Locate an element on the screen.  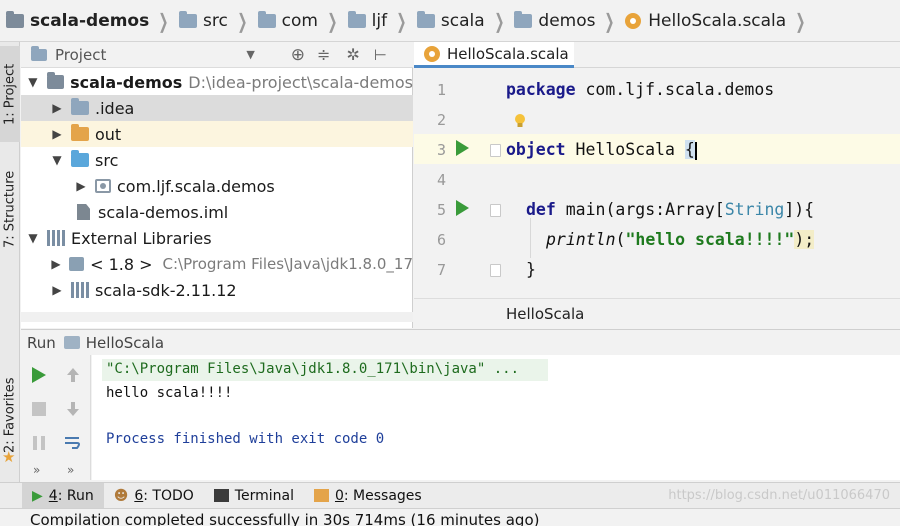
indent-guide is located at coordinates (530, 238).